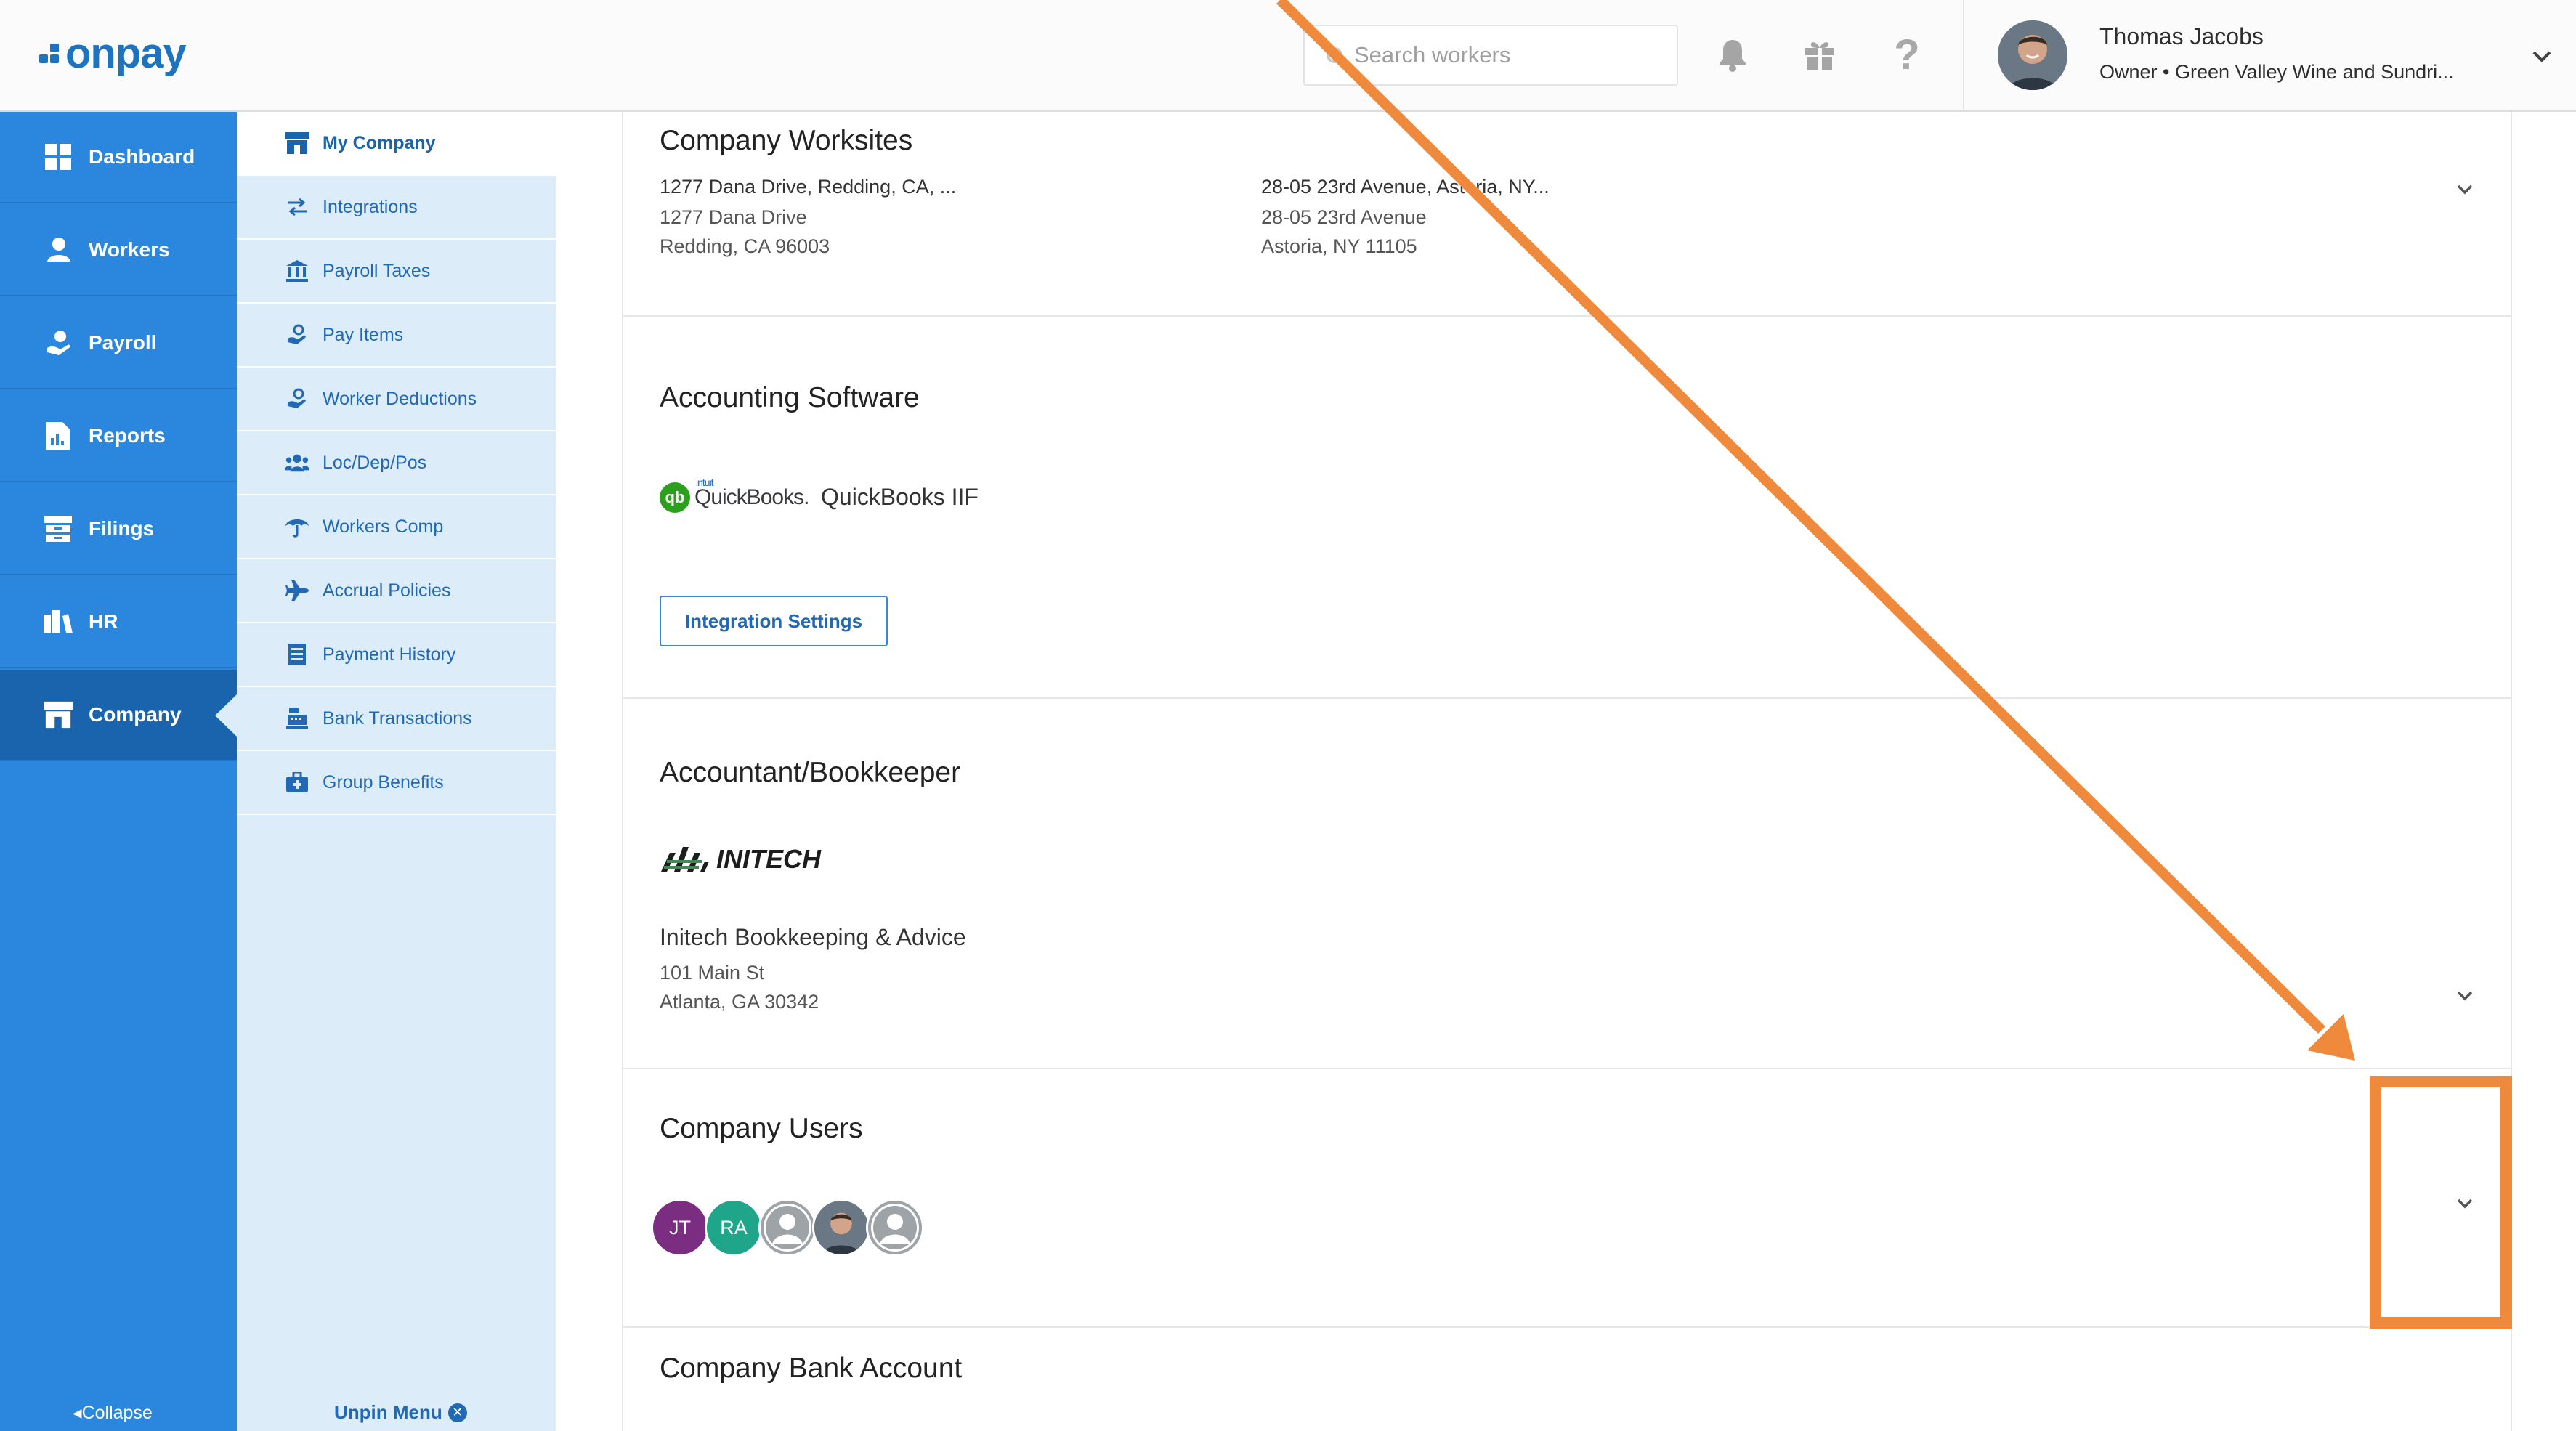  What do you see at coordinates (1907, 54) in the screenshot?
I see `help-icon: ?` at bounding box center [1907, 54].